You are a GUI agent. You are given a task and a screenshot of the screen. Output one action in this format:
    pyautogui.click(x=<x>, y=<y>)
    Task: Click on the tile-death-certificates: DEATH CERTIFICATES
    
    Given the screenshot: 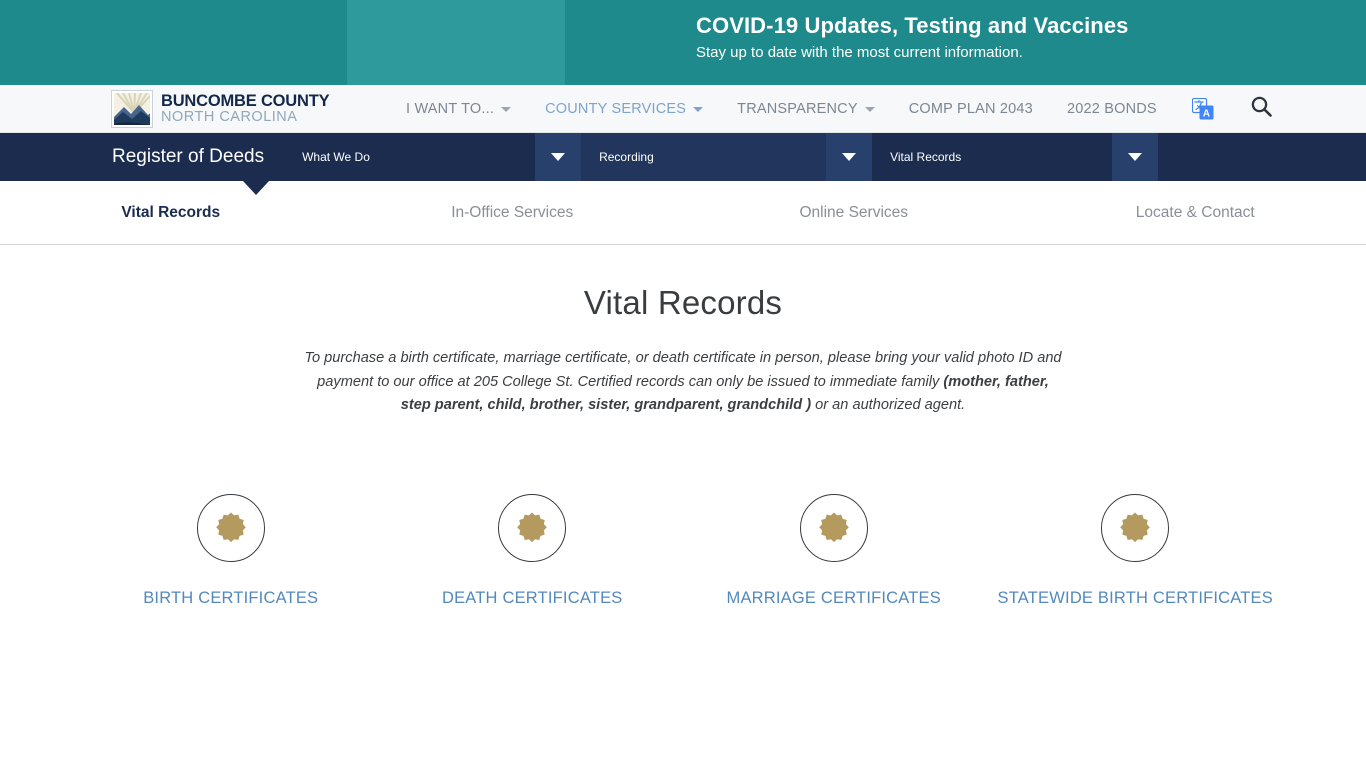 What is the action you would take?
    pyautogui.click(x=533, y=553)
    